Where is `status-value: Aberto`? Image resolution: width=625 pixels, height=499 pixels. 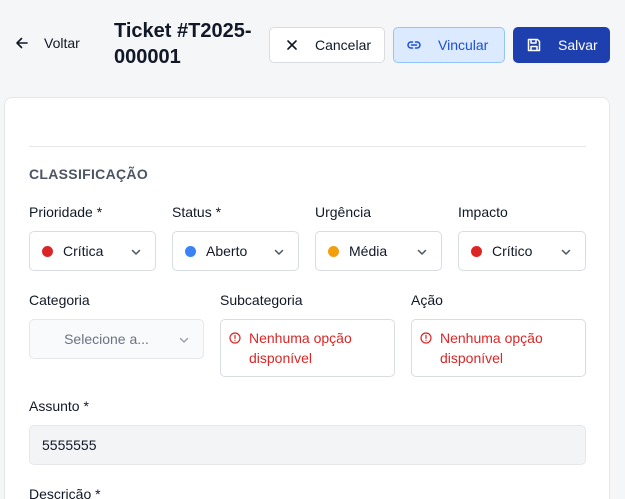
status-value: Aberto is located at coordinates (227, 251).